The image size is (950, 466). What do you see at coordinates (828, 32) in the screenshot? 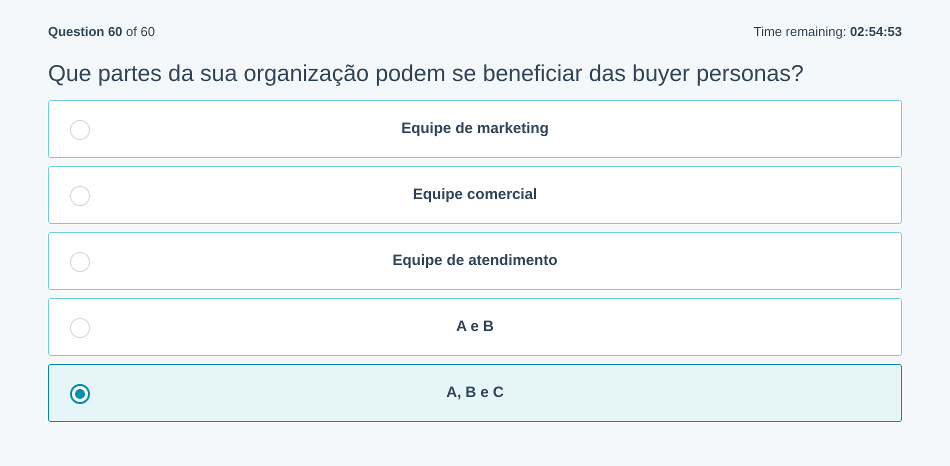
I see `time-remaining: Time remaining: 02:54:53` at bounding box center [828, 32].